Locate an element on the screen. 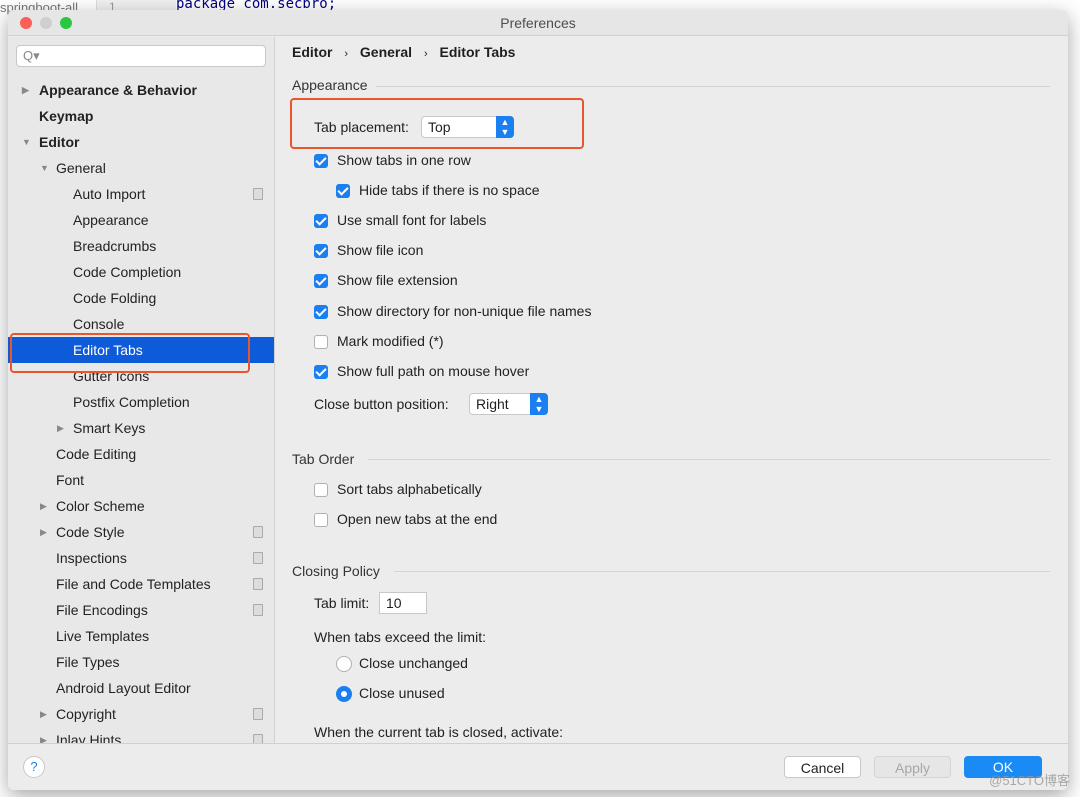 The width and height of the screenshot is (1080, 797). section-title-tab-order: Tab Order is located at coordinates (323, 459).